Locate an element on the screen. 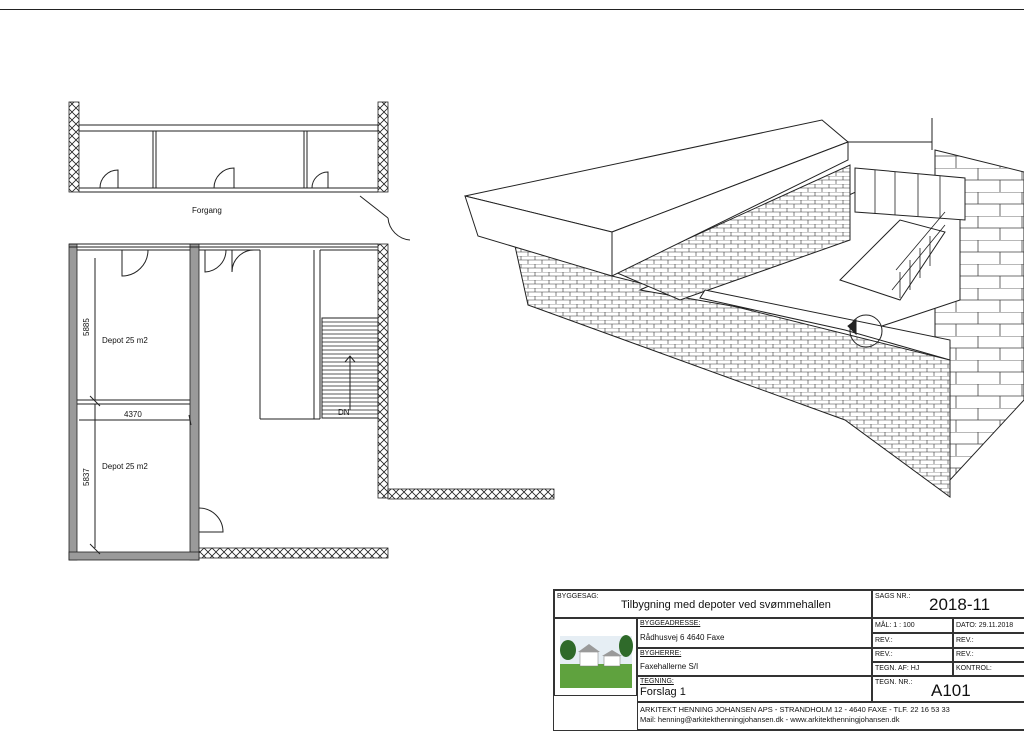 This screenshot has width=1024, height=731. sags-nr-label: SAGS NR.: is located at coordinates (893, 596).